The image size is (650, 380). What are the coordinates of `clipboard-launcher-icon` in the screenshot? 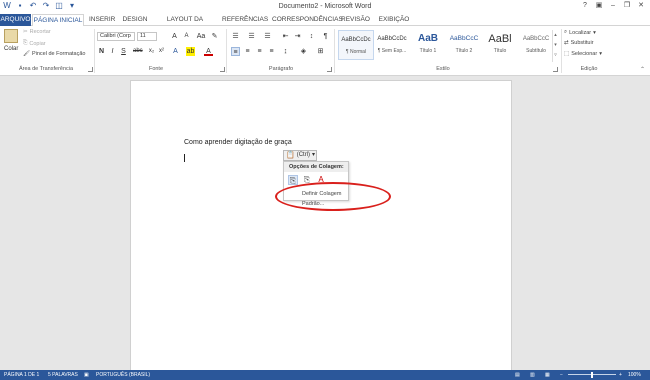 It's located at (90, 69).